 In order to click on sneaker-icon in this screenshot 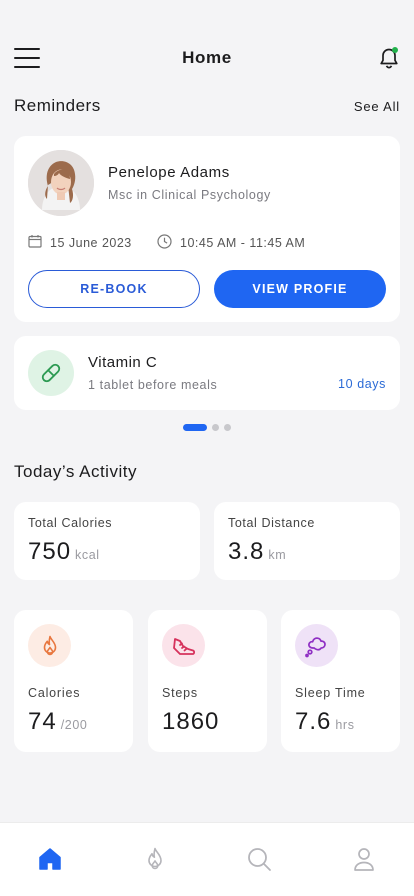, I will do `click(183, 645)`.